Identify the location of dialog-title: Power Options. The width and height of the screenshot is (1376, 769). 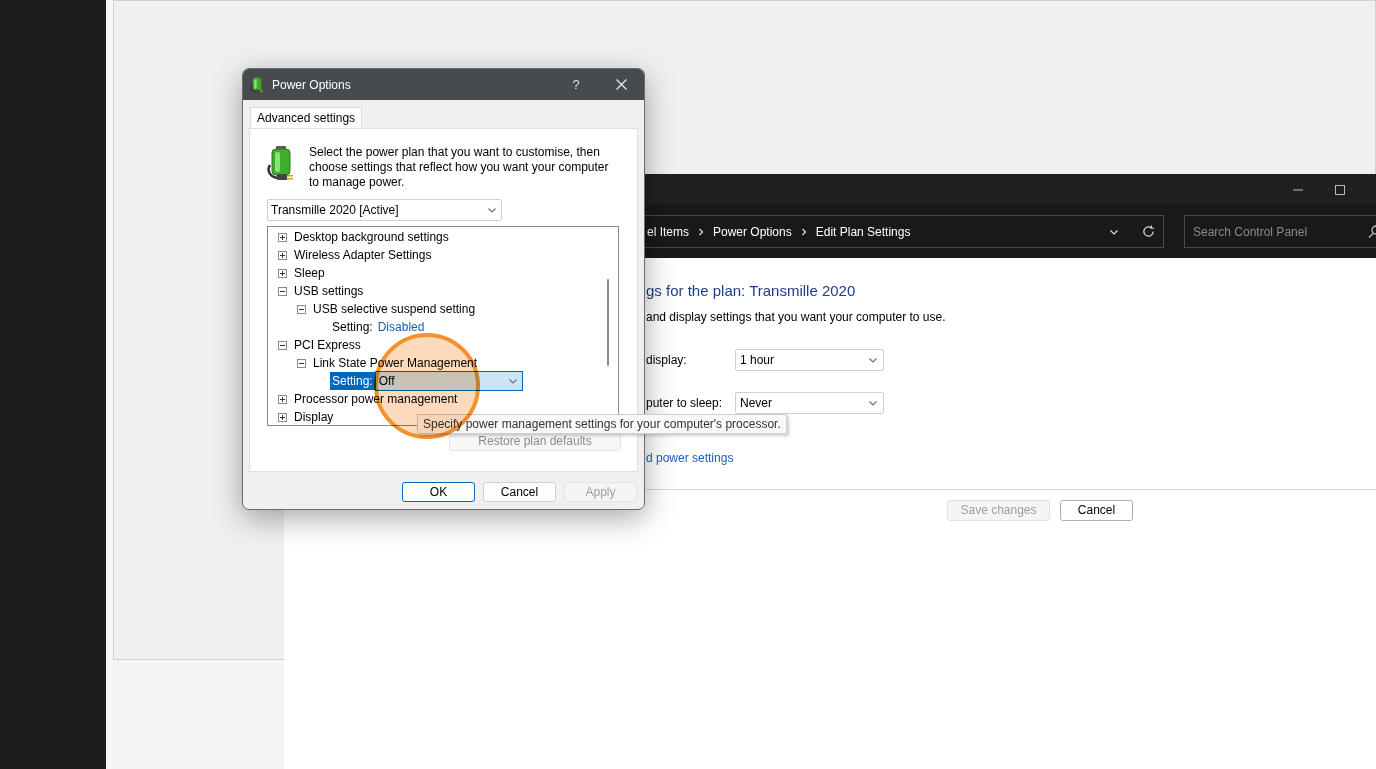
(311, 85).